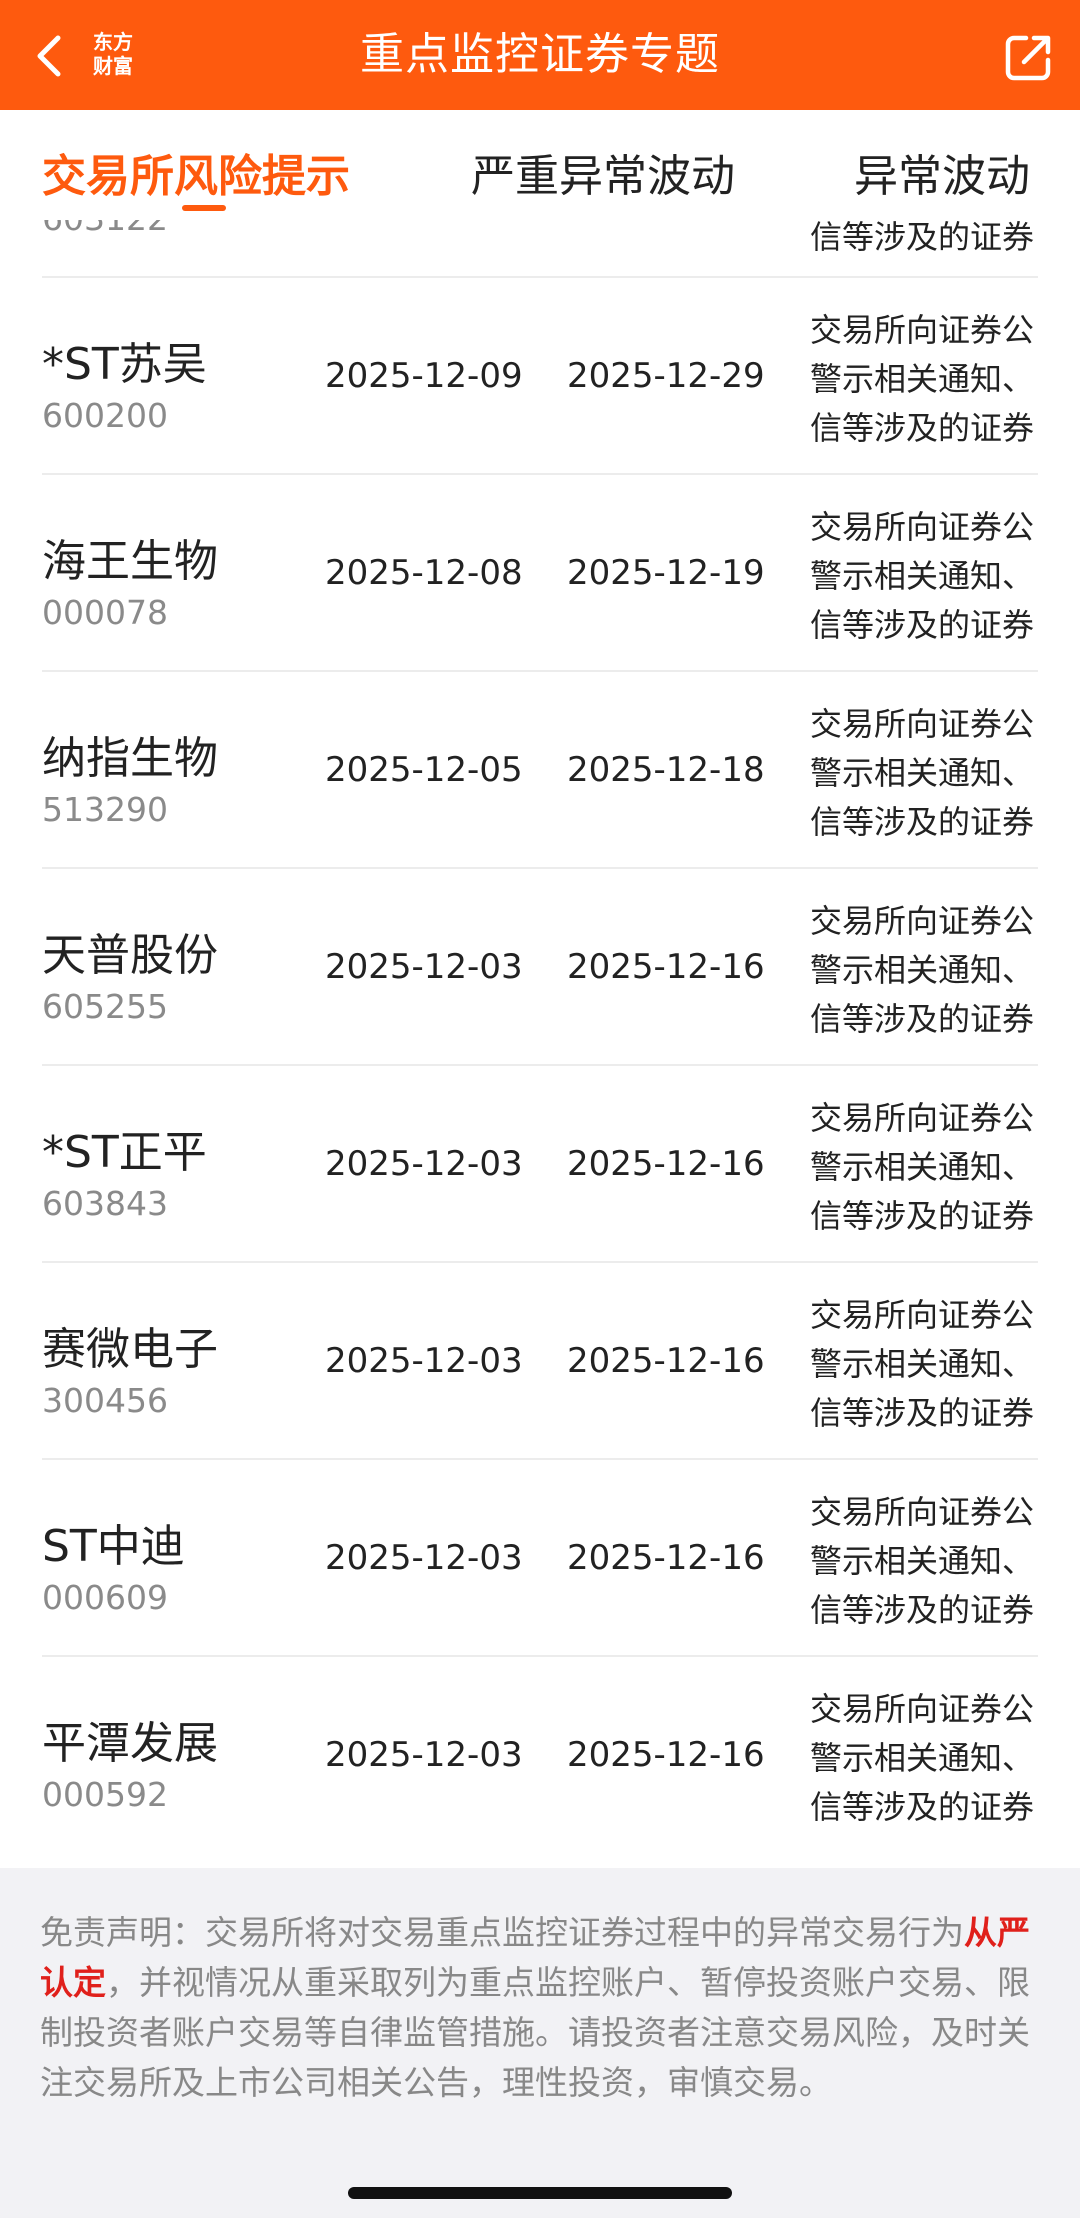 The image size is (1080, 2218). I want to click on stock-code: 600200, so click(105, 415).